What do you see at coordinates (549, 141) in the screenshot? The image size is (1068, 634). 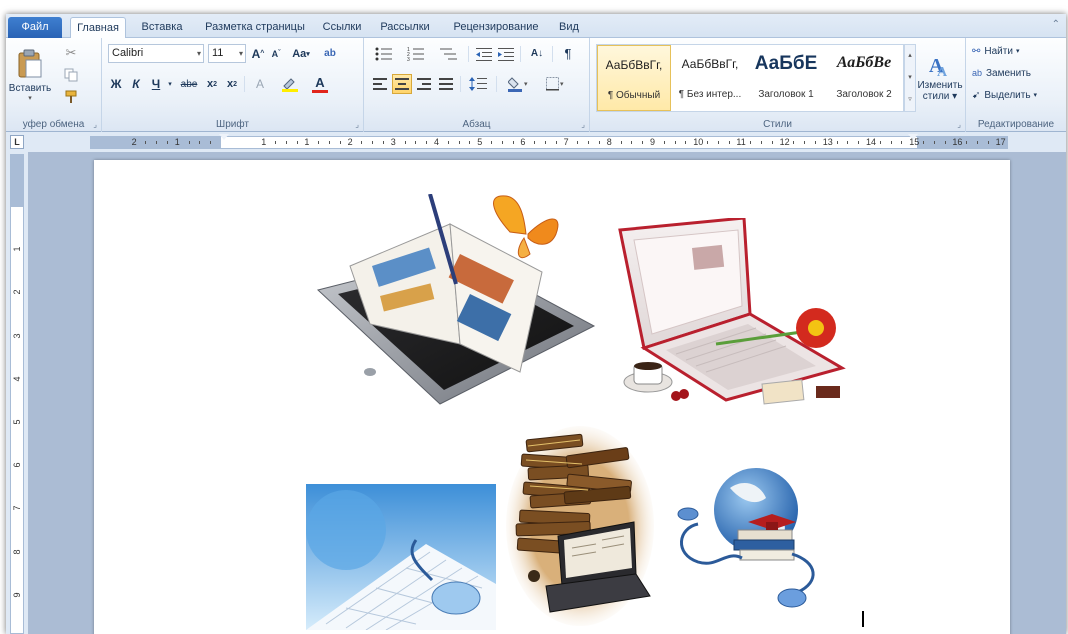 I see `horizontal-ruler: 2 1 1 1 2 3 4 5 6 7 8 9 10 11 12 13 14 15 16 17` at bounding box center [549, 141].